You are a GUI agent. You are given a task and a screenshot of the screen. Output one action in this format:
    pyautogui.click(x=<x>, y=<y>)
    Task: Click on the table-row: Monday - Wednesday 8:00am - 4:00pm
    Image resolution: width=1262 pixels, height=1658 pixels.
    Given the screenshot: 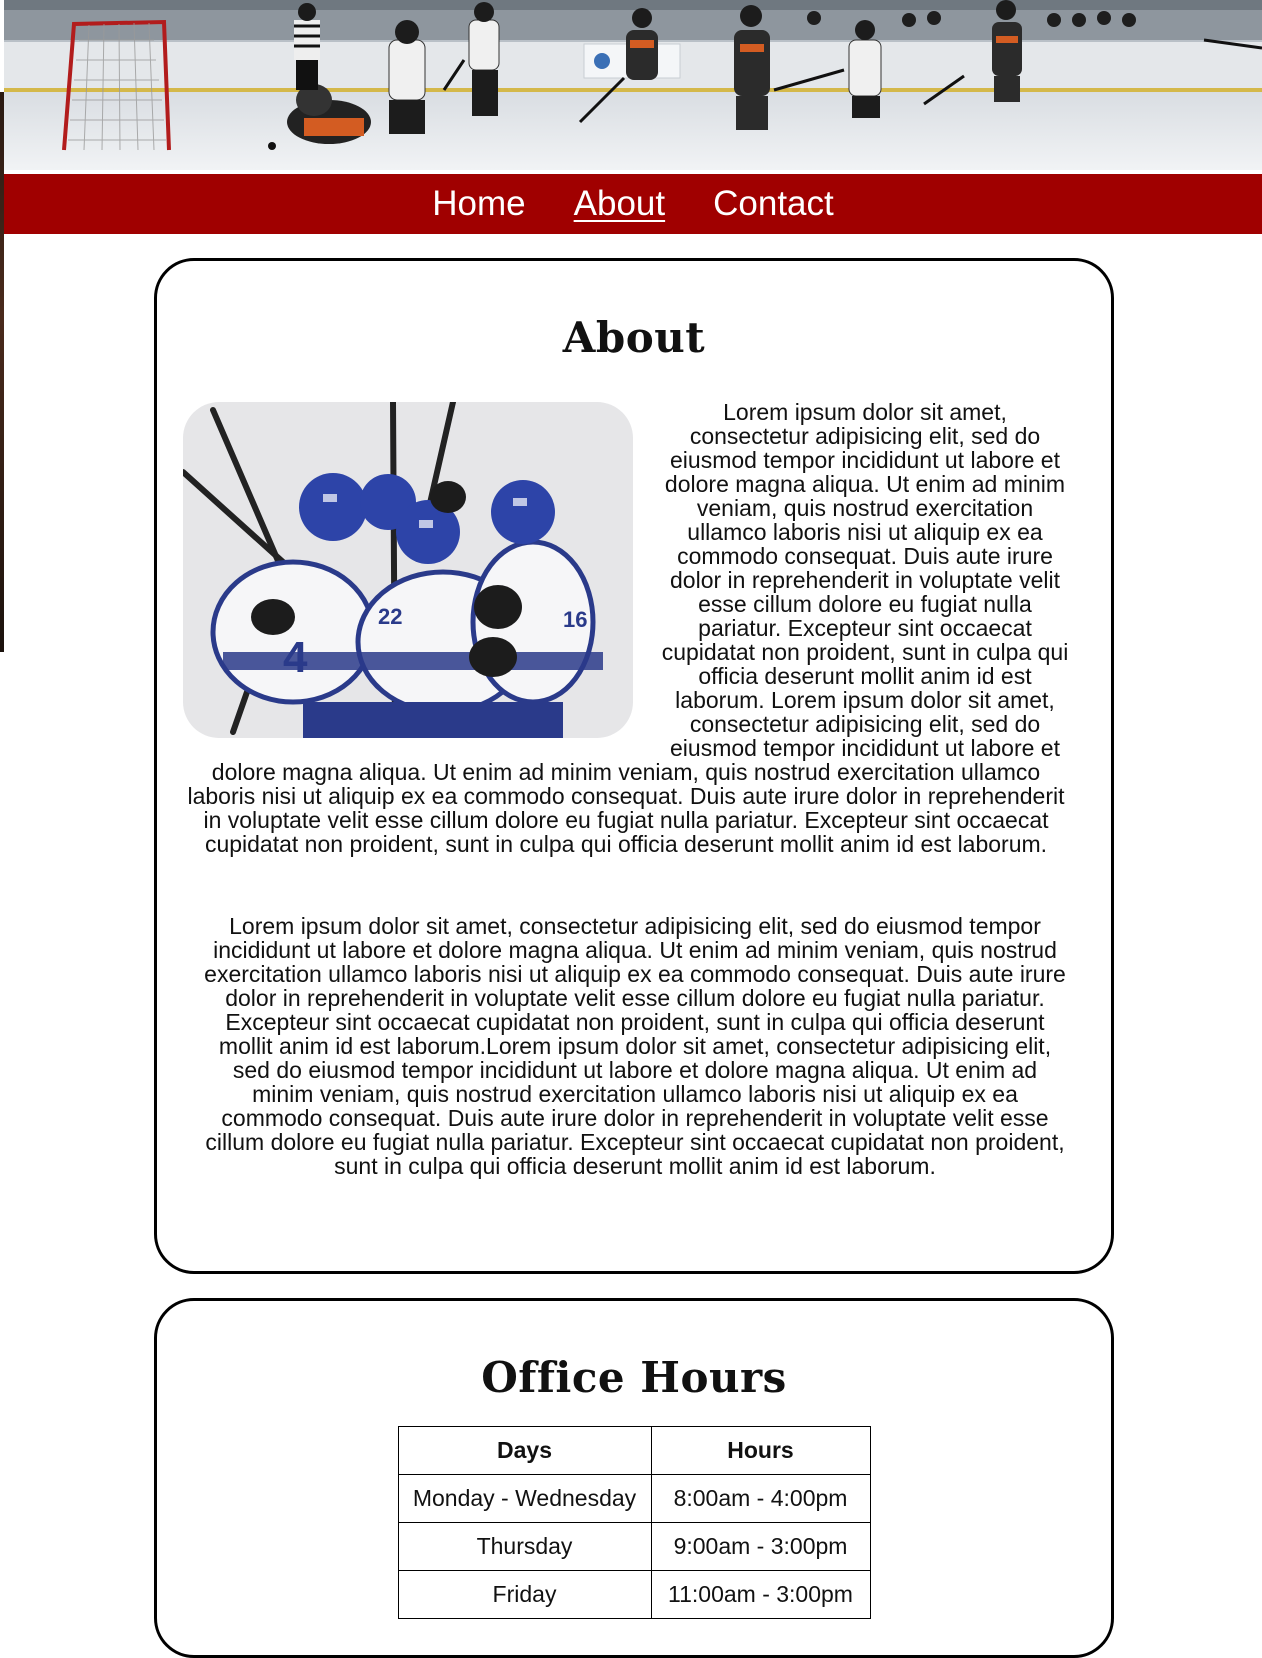 What is the action you would take?
    pyautogui.click(x=634, y=1498)
    